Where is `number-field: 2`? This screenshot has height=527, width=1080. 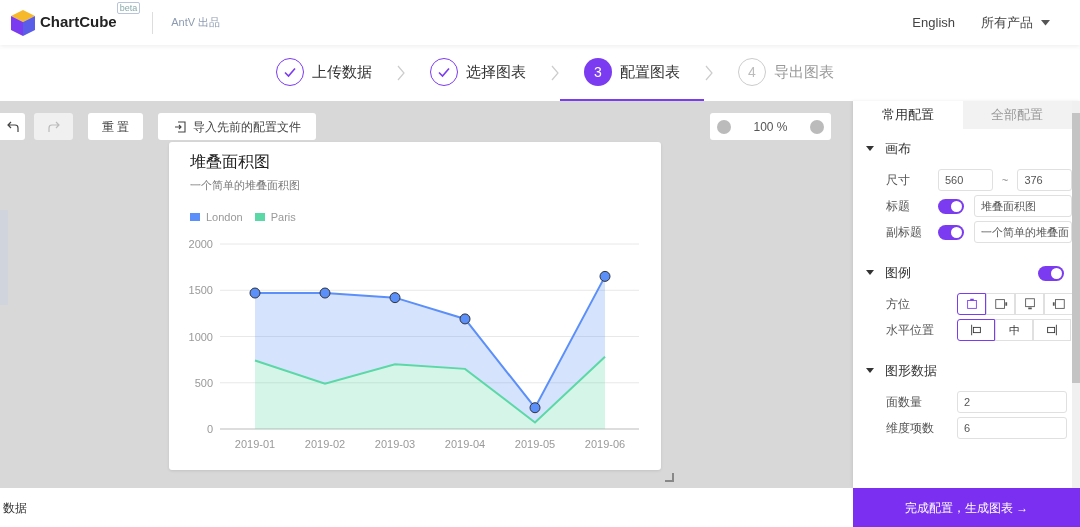 number-field: 2 is located at coordinates (1012, 402).